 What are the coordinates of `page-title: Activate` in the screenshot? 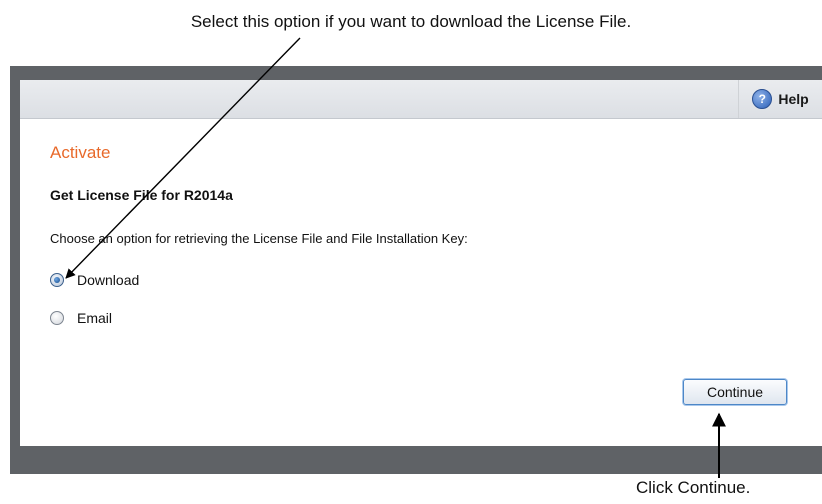 It's located at (80, 152).